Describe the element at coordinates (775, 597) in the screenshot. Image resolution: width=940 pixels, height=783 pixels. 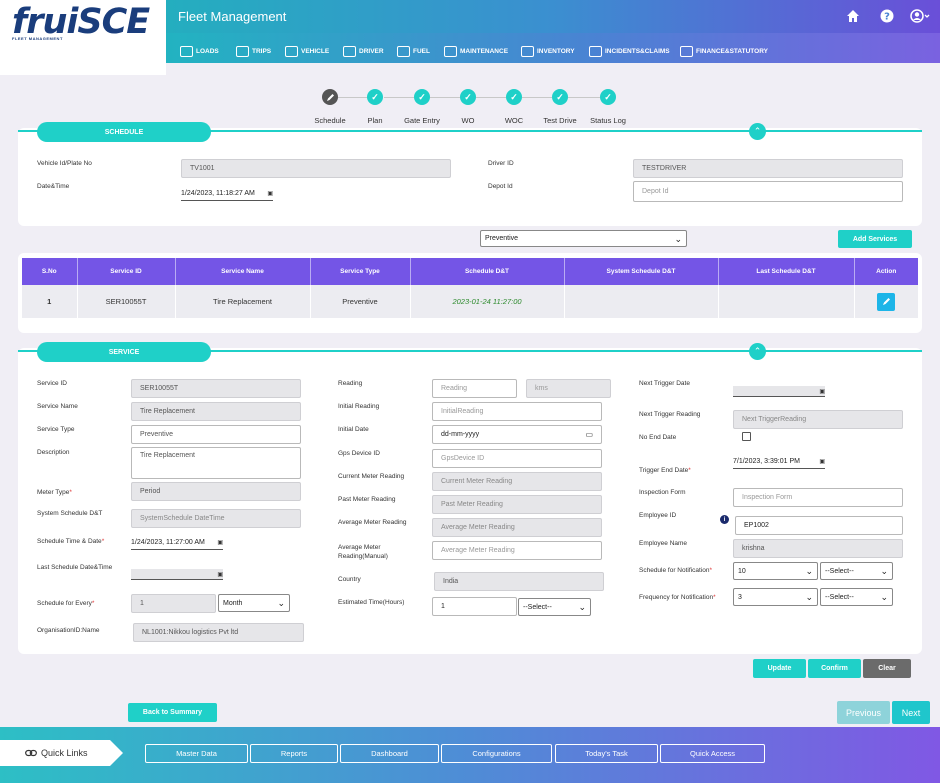
I see `notification-frequency-select: 3` at that location.